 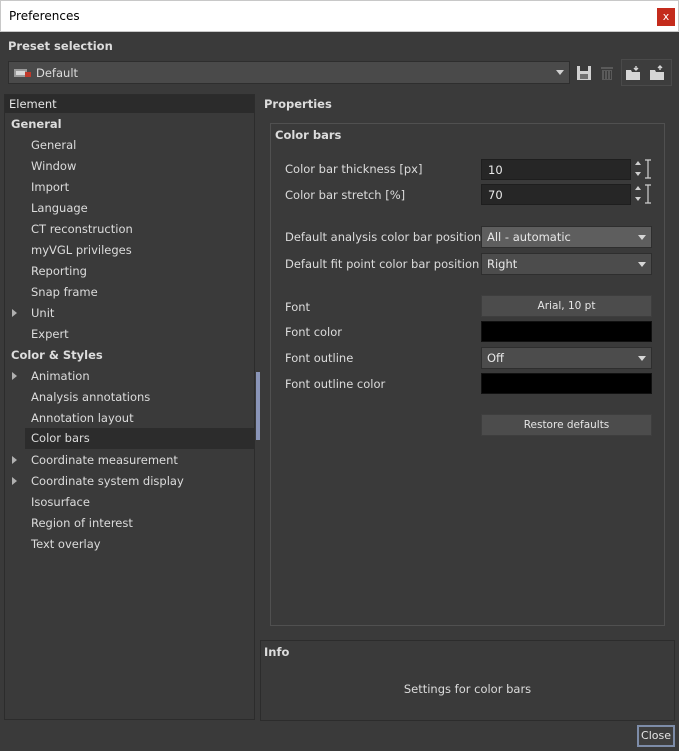 What do you see at coordinates (53, 166) in the screenshot?
I see `tree-item-window: Window` at bounding box center [53, 166].